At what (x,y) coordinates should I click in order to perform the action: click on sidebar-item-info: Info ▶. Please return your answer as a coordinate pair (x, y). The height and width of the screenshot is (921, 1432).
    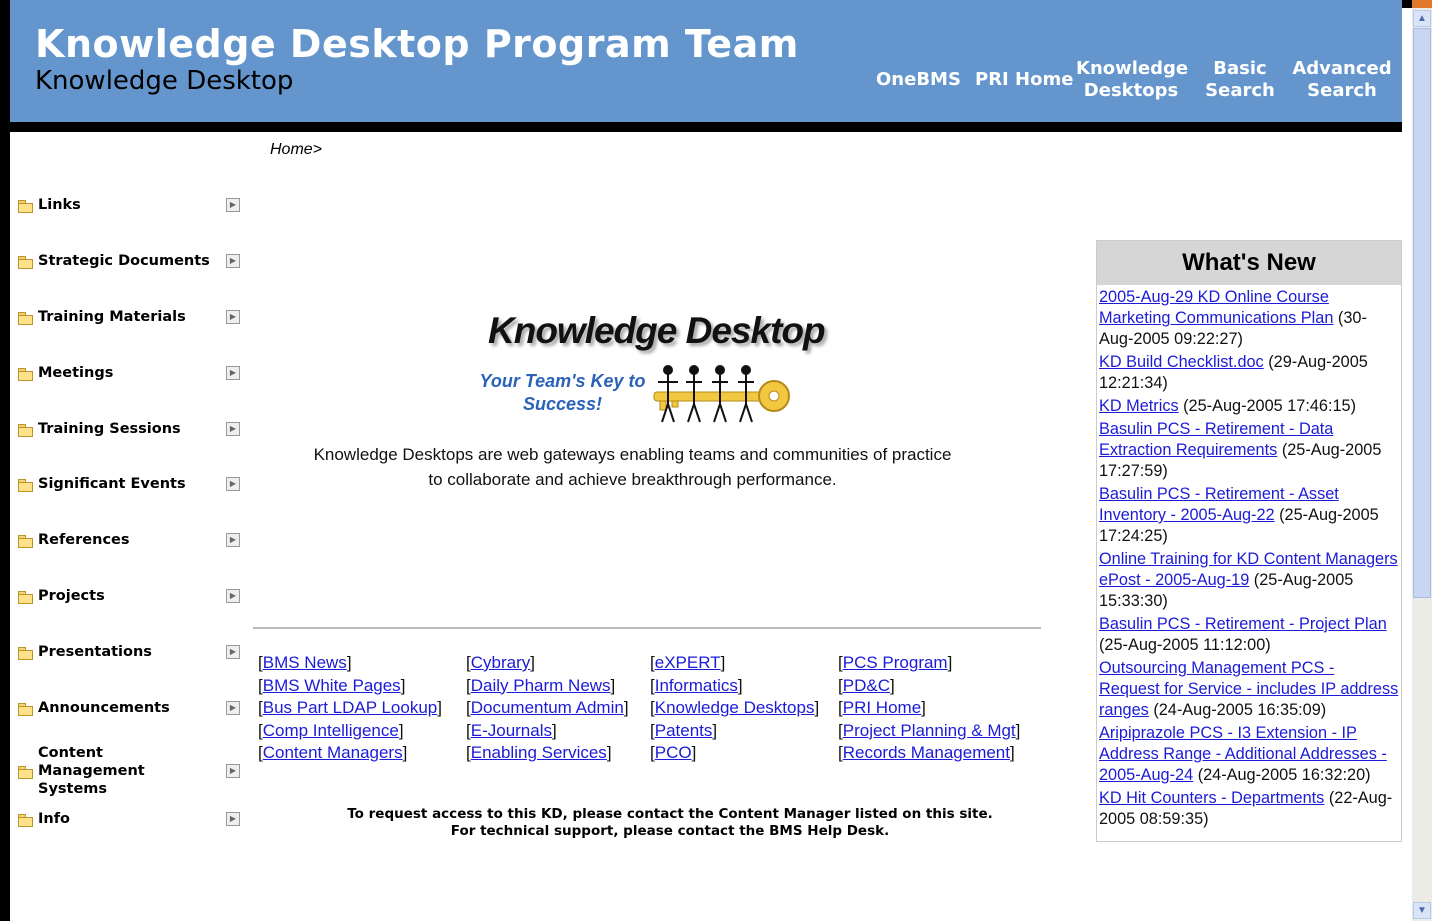
    Looking at the image, I should click on (130, 819).